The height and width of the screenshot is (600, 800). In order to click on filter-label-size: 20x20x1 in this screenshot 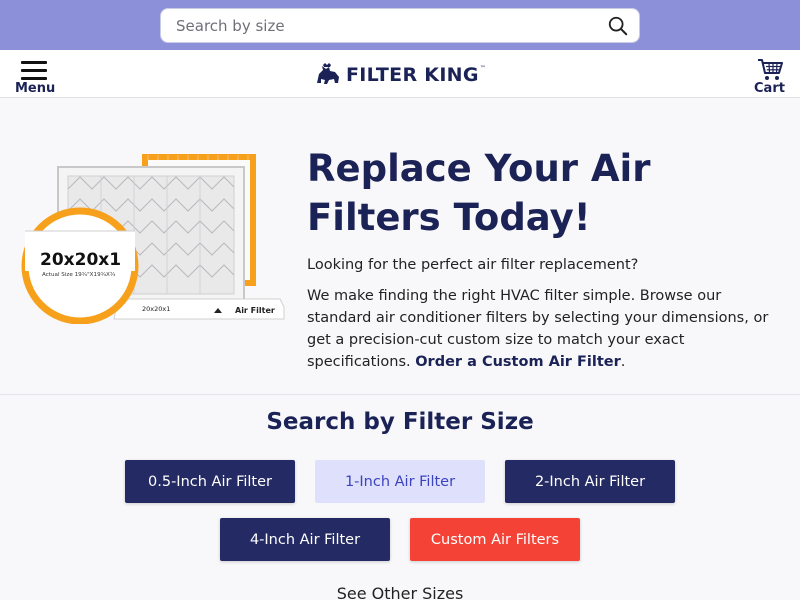, I will do `click(156, 309)`.